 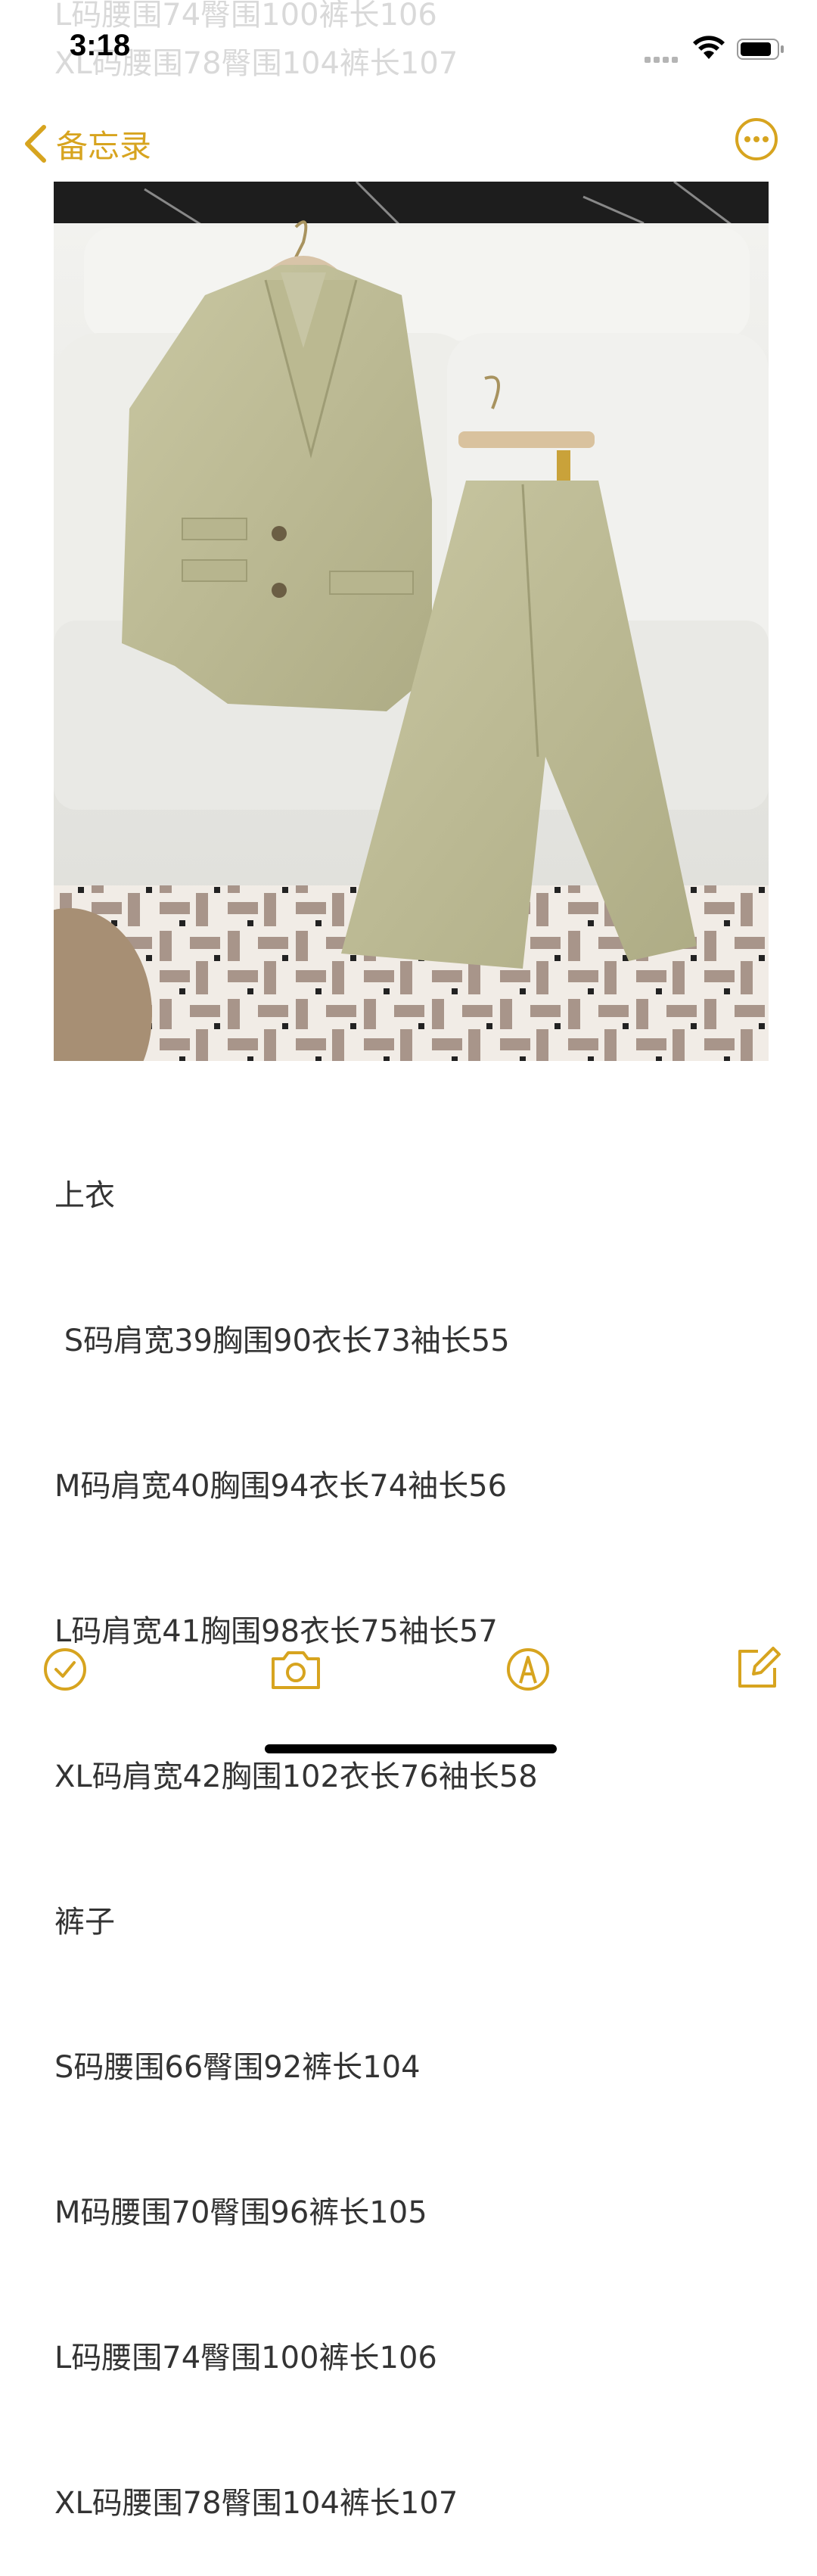 I want to click on note-line: 上衣, so click(x=85, y=1195).